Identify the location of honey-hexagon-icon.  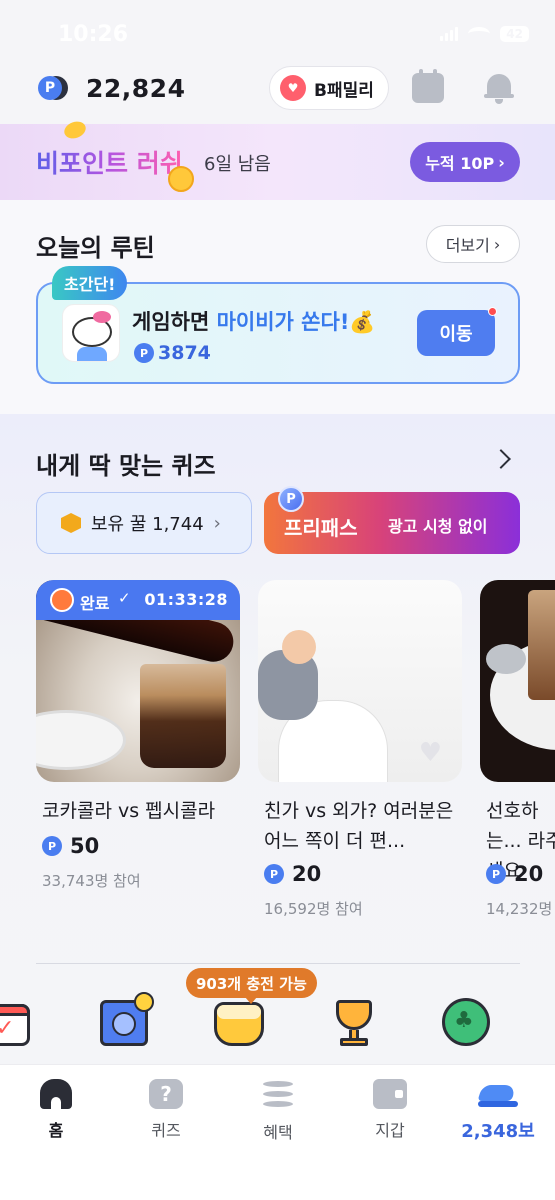
(71, 523).